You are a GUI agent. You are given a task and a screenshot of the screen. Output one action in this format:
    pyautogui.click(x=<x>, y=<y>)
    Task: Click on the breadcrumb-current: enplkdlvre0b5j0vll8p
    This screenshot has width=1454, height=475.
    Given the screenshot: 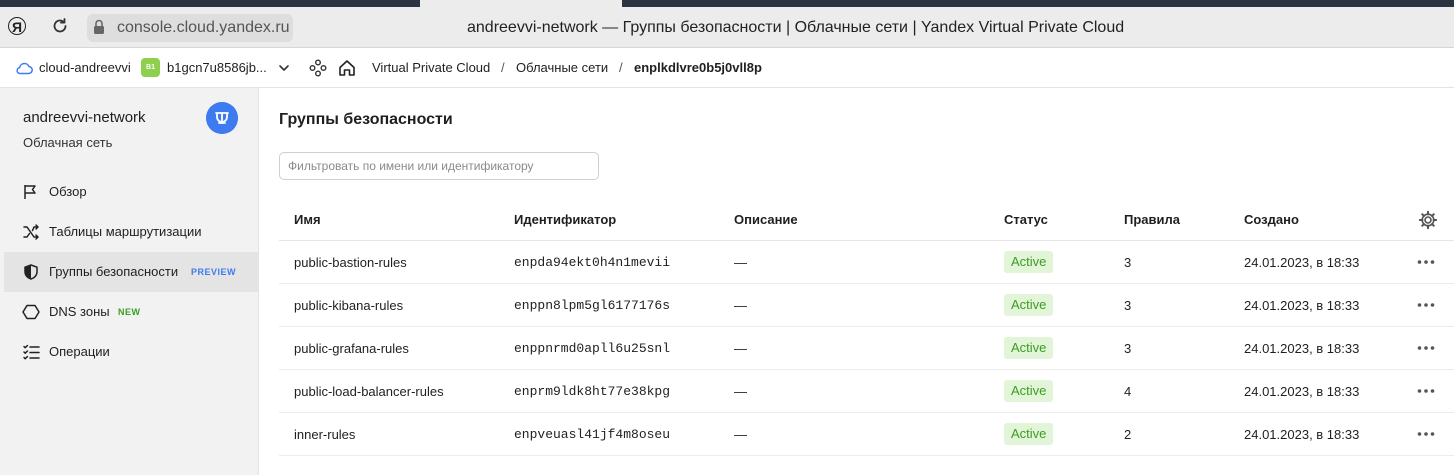 What is the action you would take?
    pyautogui.click(x=698, y=67)
    